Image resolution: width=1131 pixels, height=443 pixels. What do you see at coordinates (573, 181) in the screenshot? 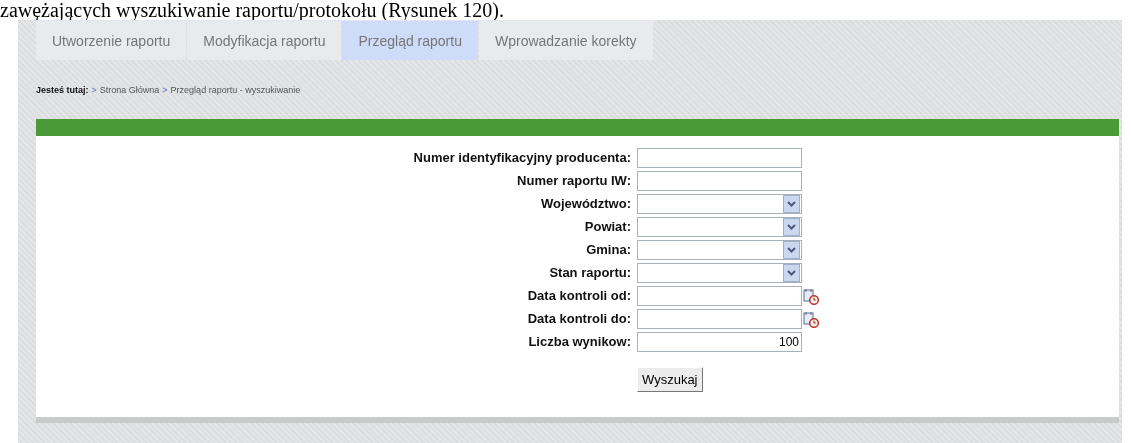
I see `field-label: Numer raportu IW:` at bounding box center [573, 181].